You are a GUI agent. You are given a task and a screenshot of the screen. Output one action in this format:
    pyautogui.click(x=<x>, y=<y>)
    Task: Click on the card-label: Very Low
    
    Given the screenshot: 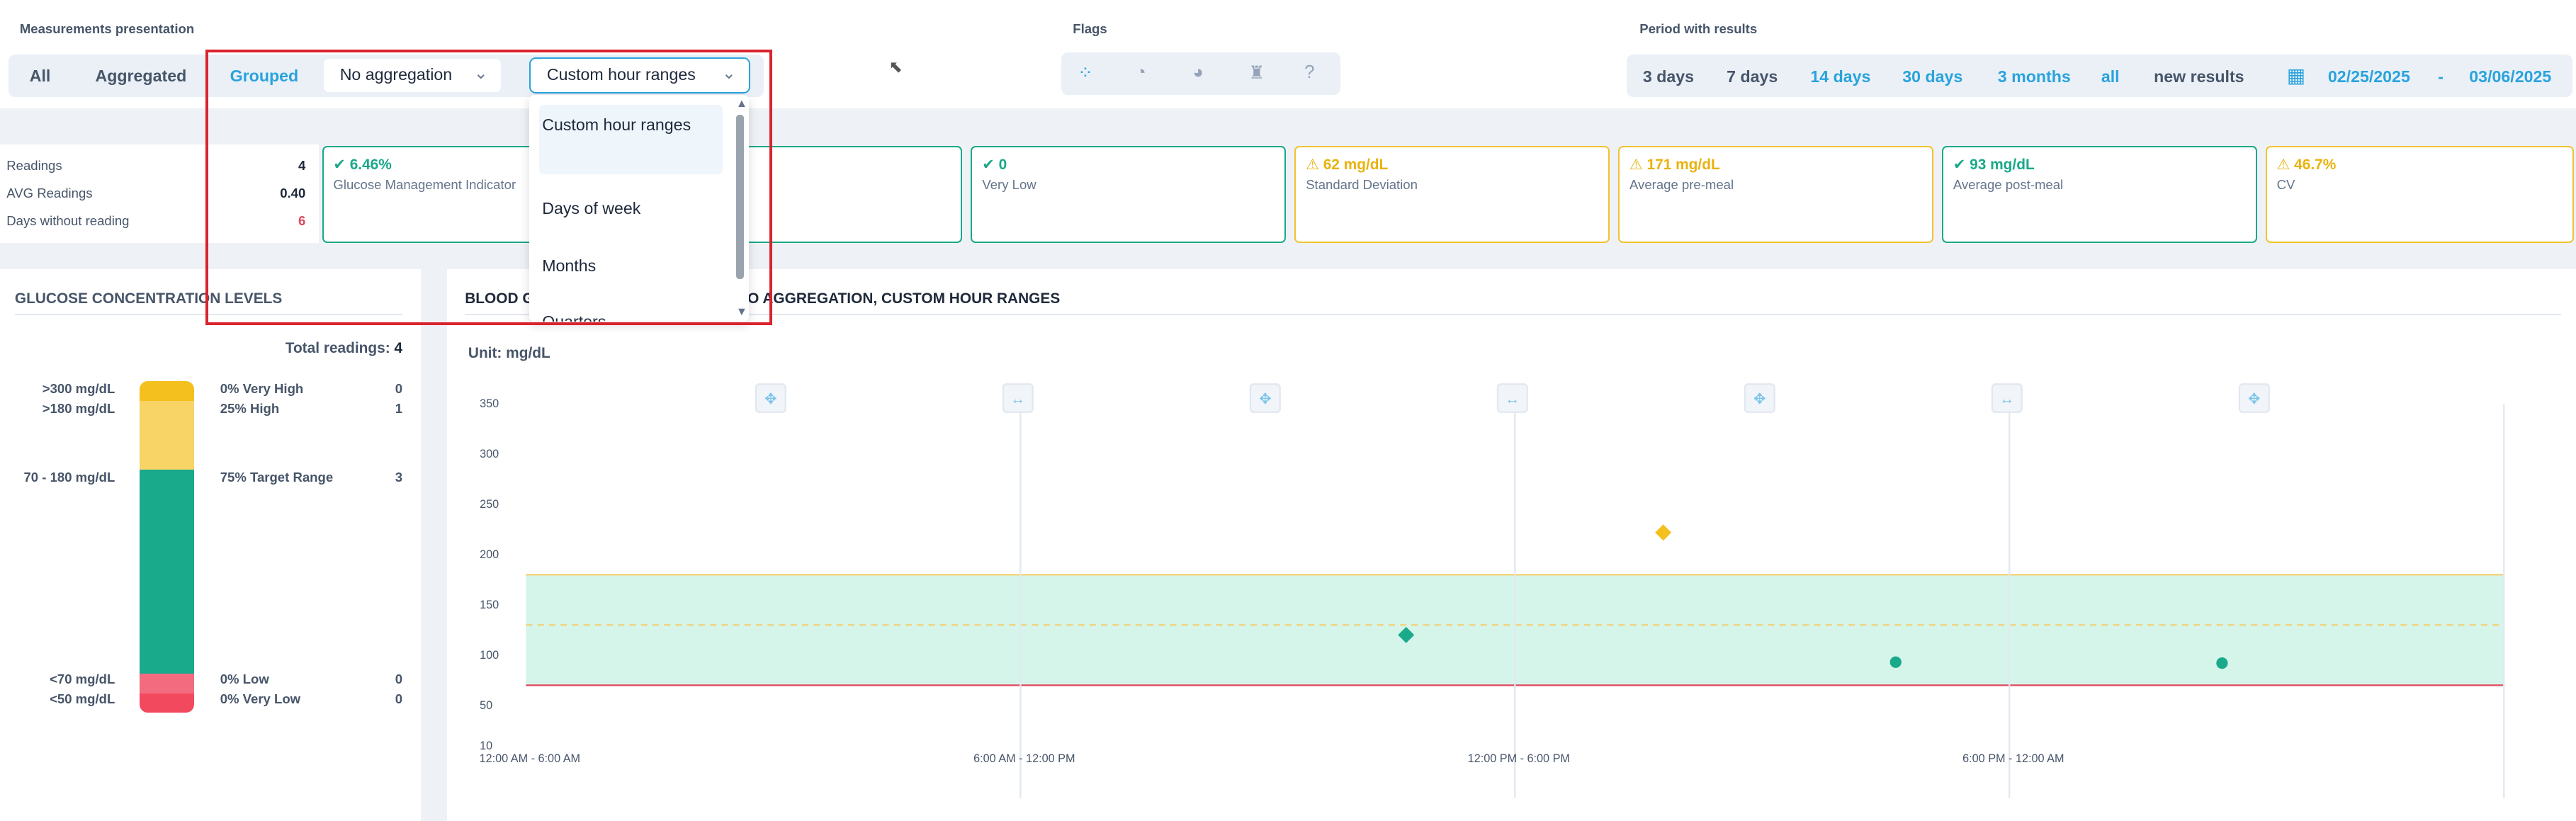 What is the action you would take?
    pyautogui.click(x=1009, y=185)
    